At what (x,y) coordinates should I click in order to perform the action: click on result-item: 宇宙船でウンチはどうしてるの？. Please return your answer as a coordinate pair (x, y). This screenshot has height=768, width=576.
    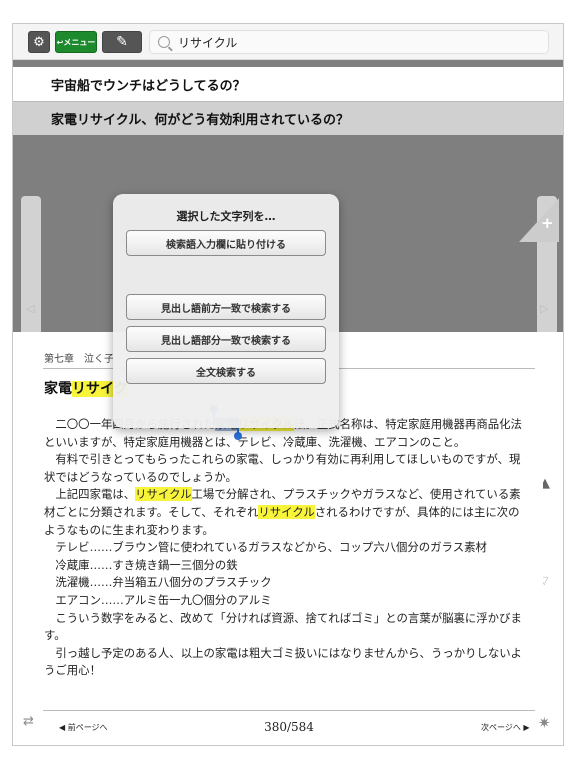
    Looking at the image, I should click on (288, 84).